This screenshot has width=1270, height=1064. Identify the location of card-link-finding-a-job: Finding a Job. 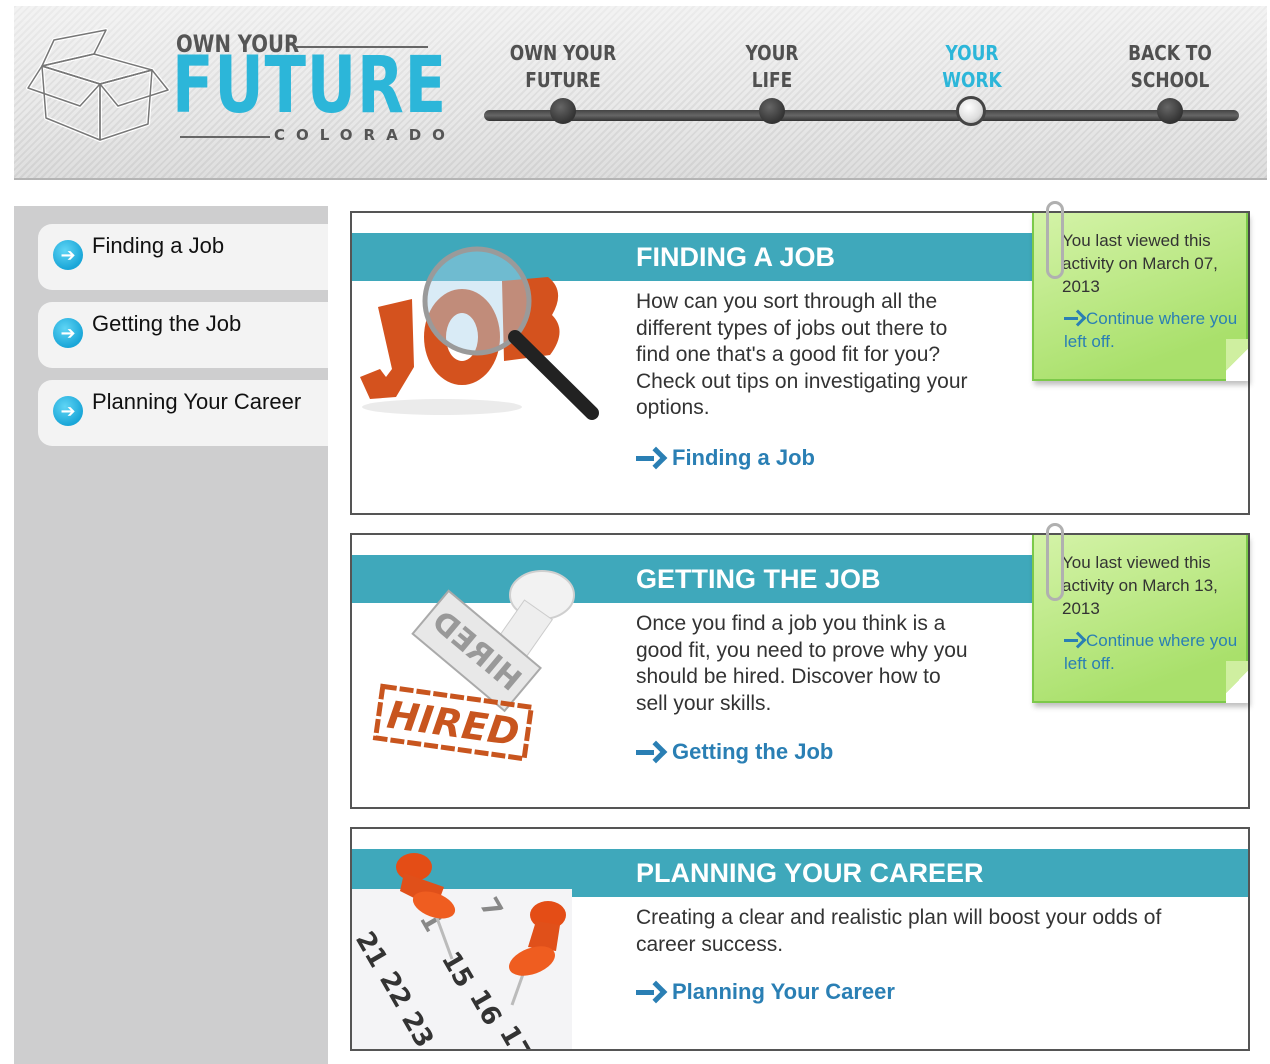
(725, 458).